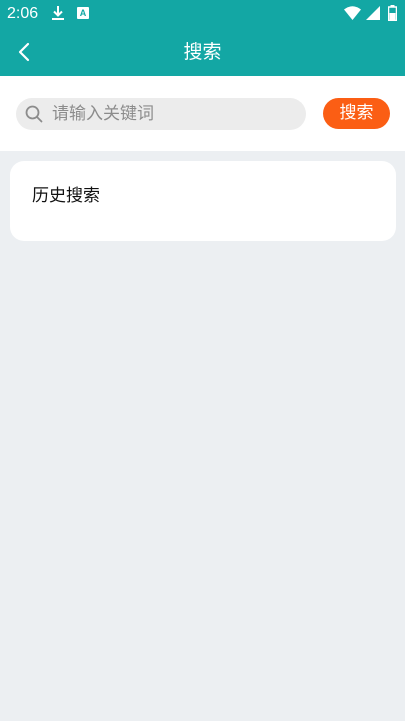 This screenshot has height=721, width=405. What do you see at coordinates (66, 196) in the screenshot?
I see `history-title: 历史搜索` at bounding box center [66, 196].